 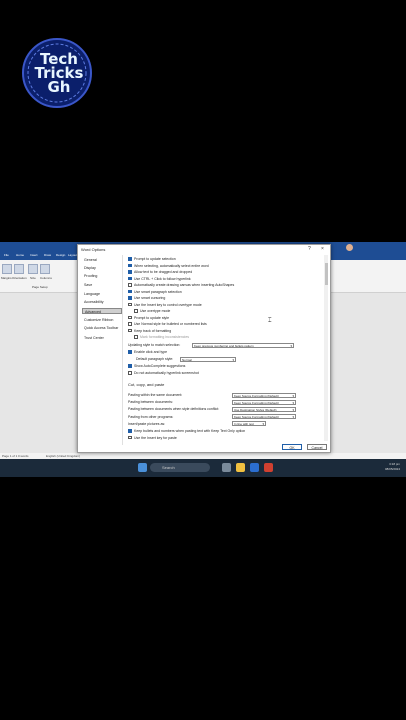 I want to click on file-explorer-icon, so click(x=240, y=467).